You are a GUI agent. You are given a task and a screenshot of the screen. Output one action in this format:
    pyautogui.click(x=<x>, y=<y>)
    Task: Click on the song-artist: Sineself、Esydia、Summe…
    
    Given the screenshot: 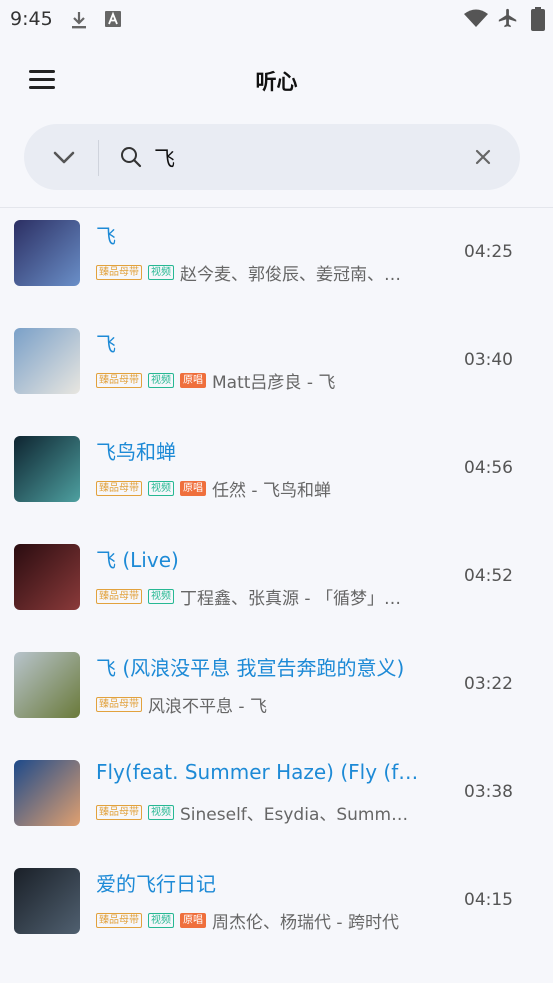 What is the action you would take?
    pyautogui.click(x=296, y=814)
    